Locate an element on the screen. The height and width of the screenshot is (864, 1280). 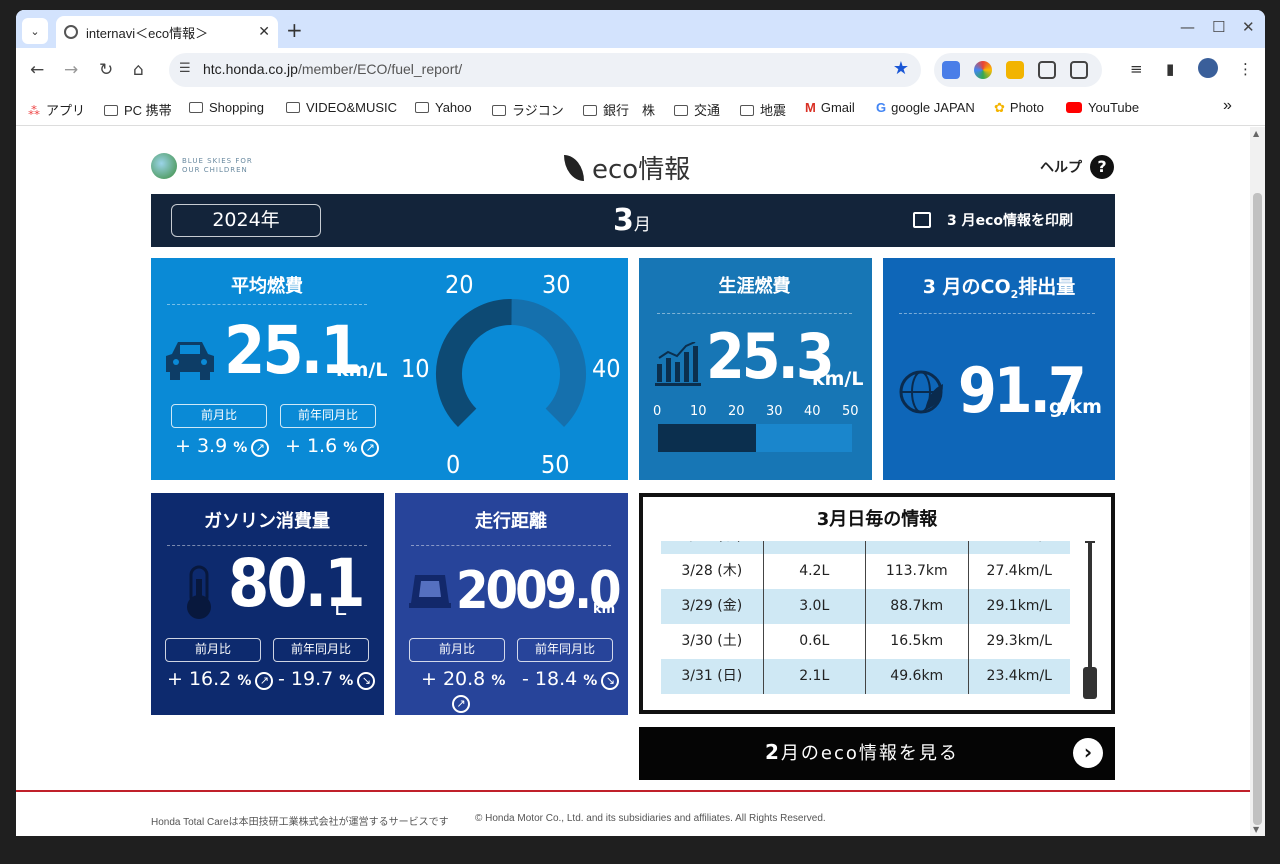
bookmark-star-icon: ★ is located at coordinates (901, 68).